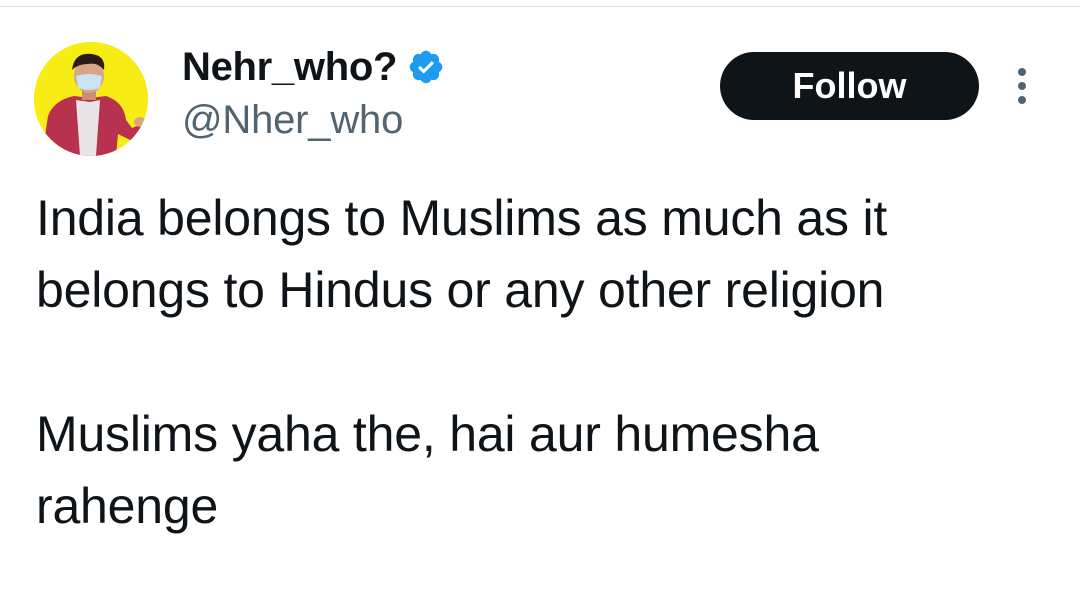 Image resolution: width=1080 pixels, height=590 pixels. I want to click on top-divider, so click(540, 6).